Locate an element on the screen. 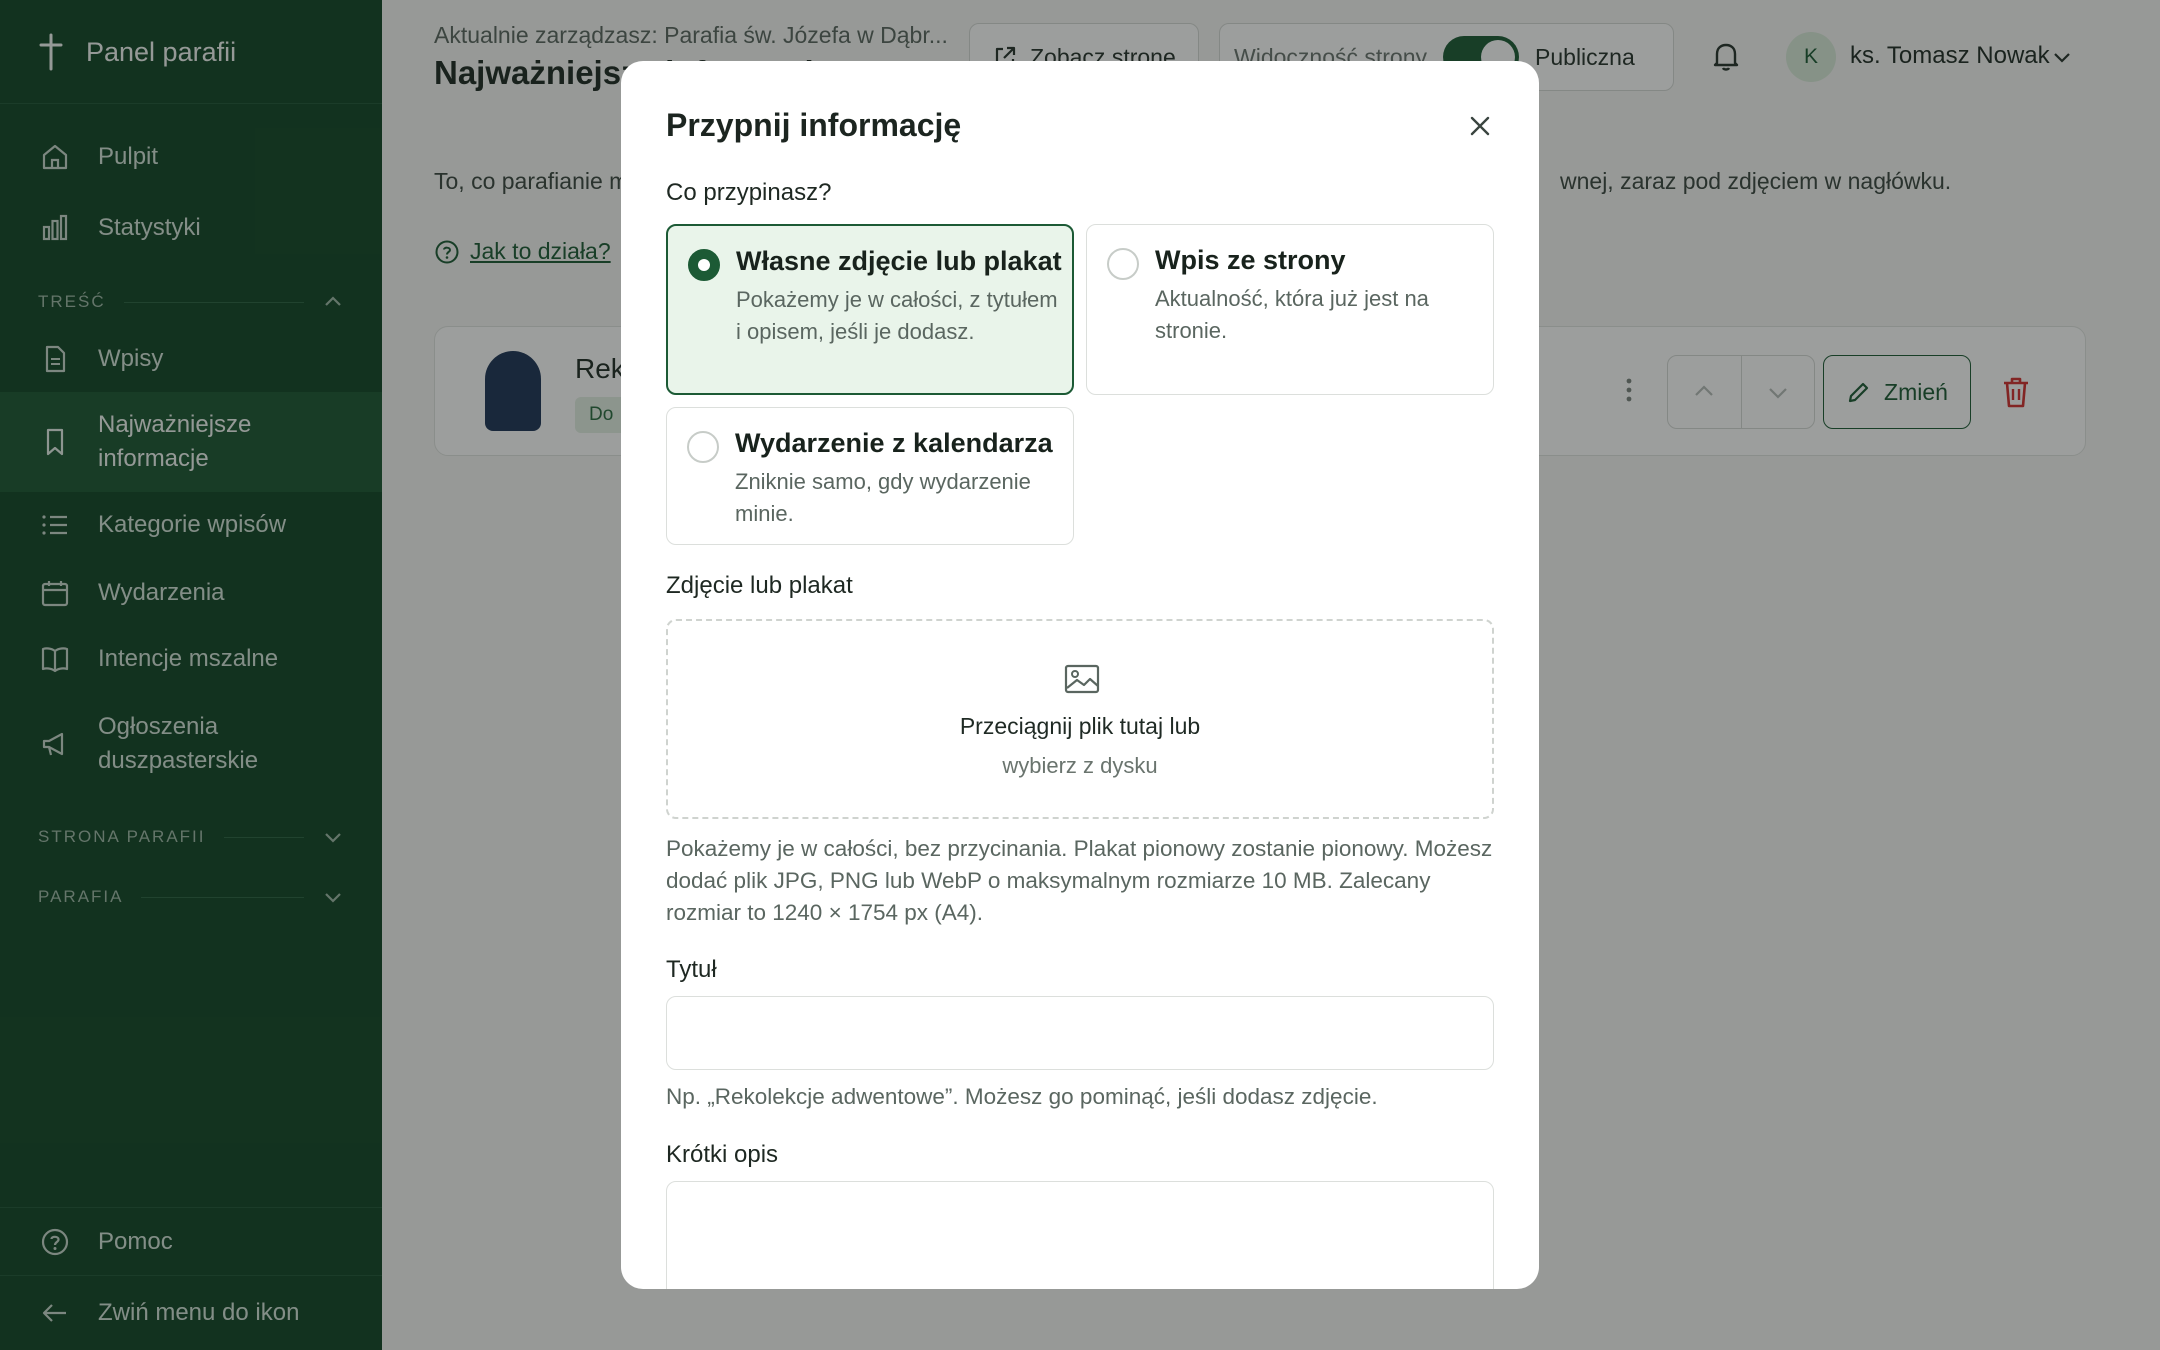  photo-field-label: Zdjęcie lub plakat is located at coordinates (759, 585).